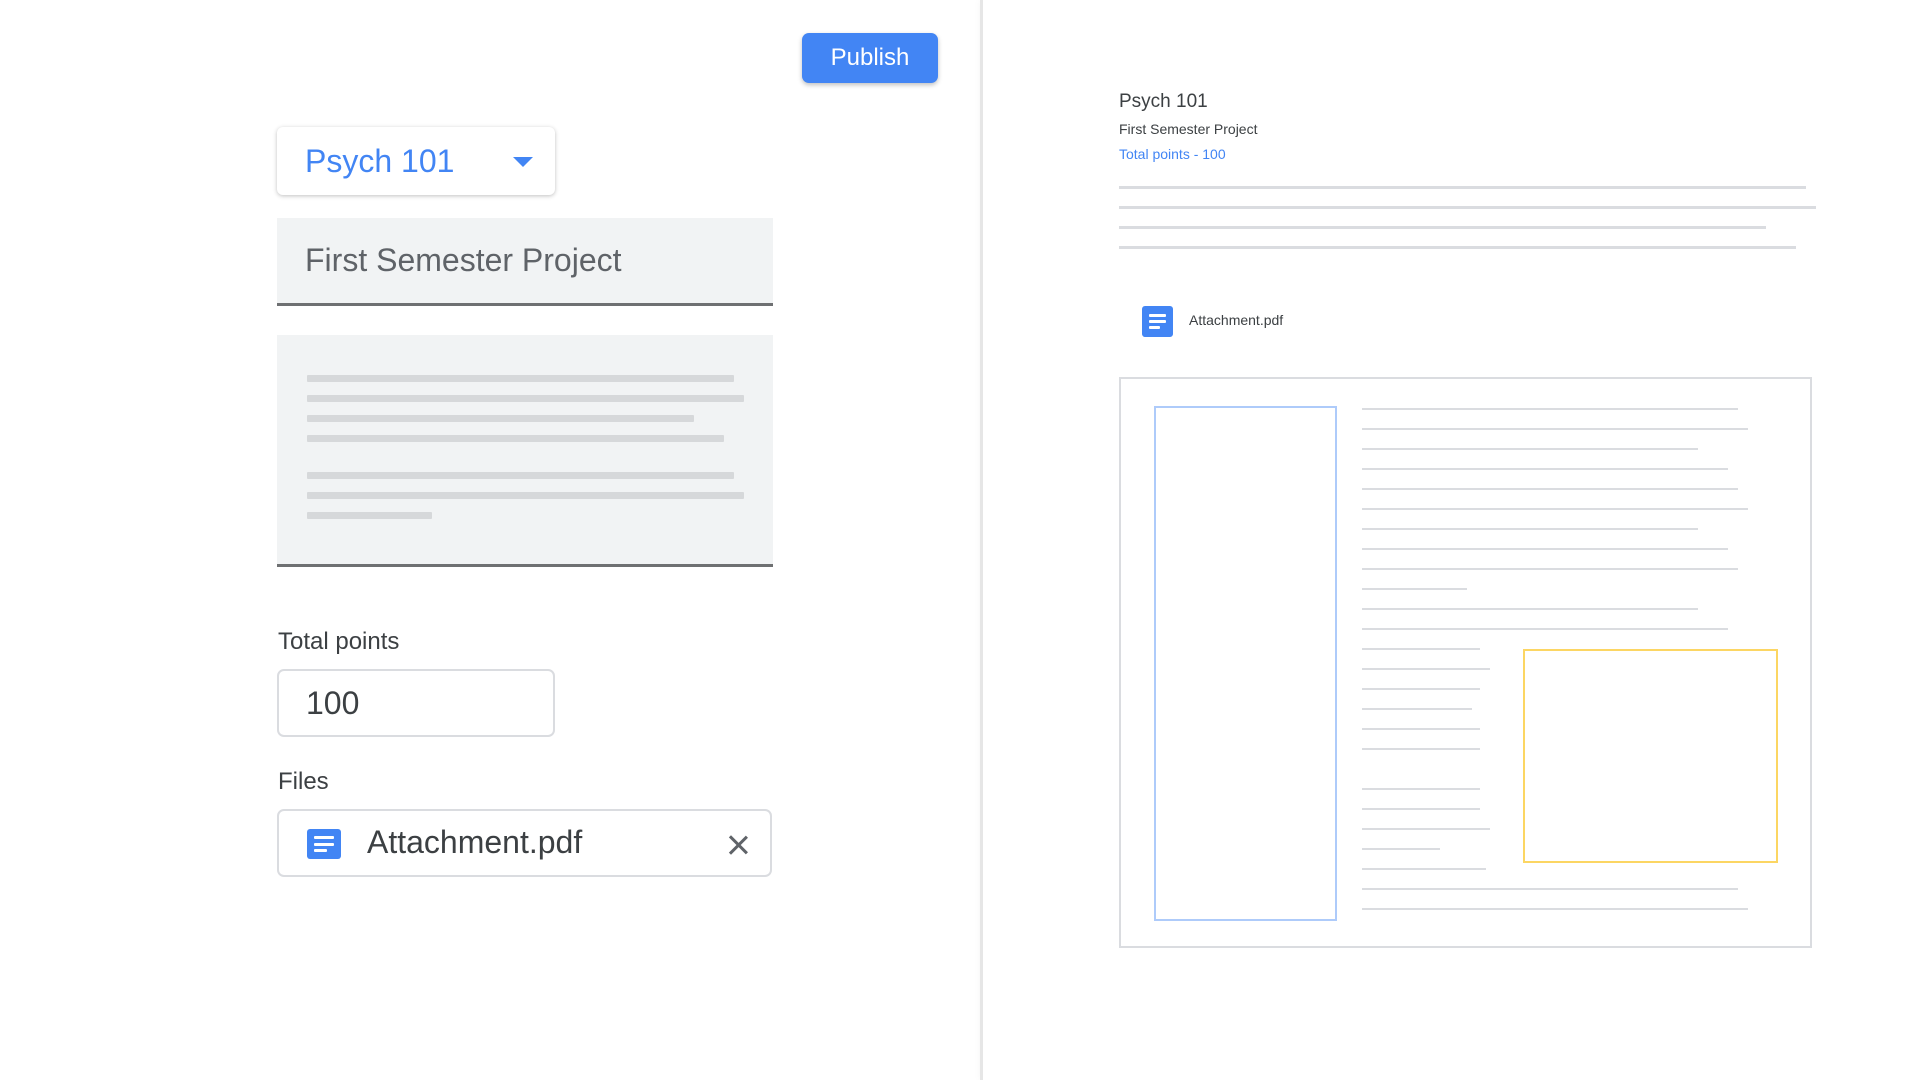 The image size is (1920, 1080). I want to click on preview-attachment-name: Attachment.pdf, so click(1236, 320).